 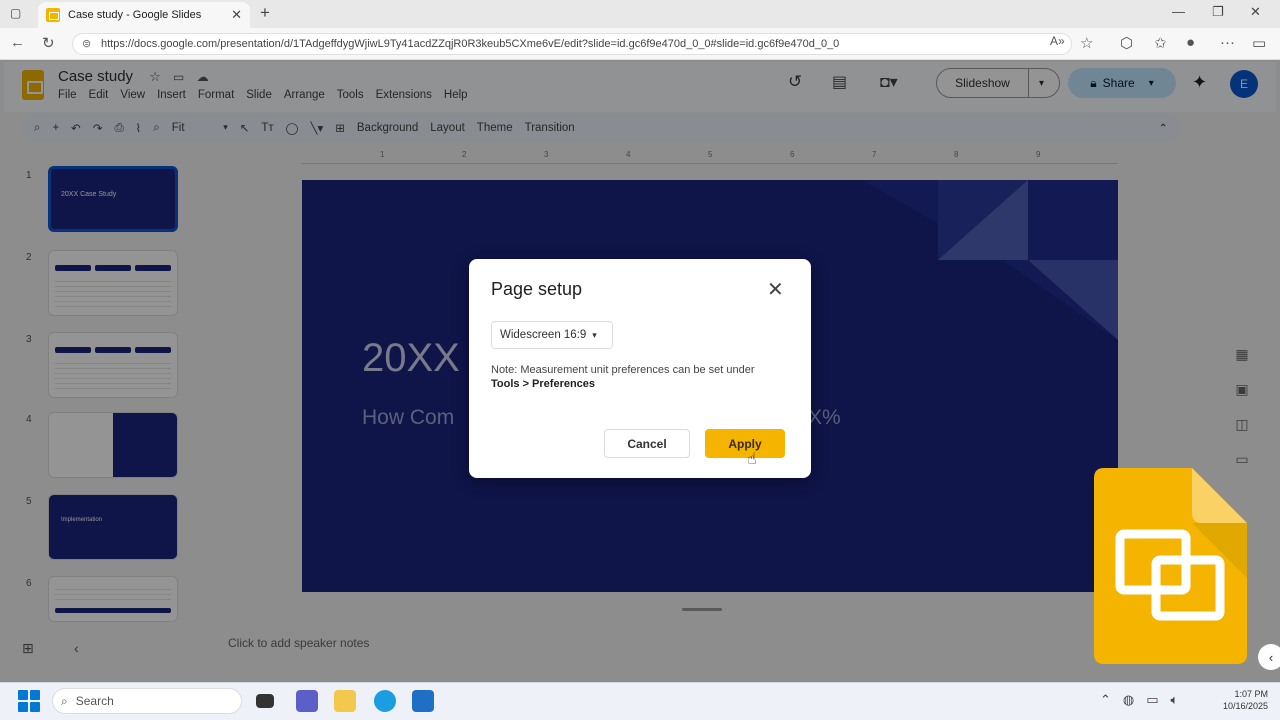 I want to click on taskbar-clock: 1:07 PM 10/16/2025, so click(x=1234, y=700).